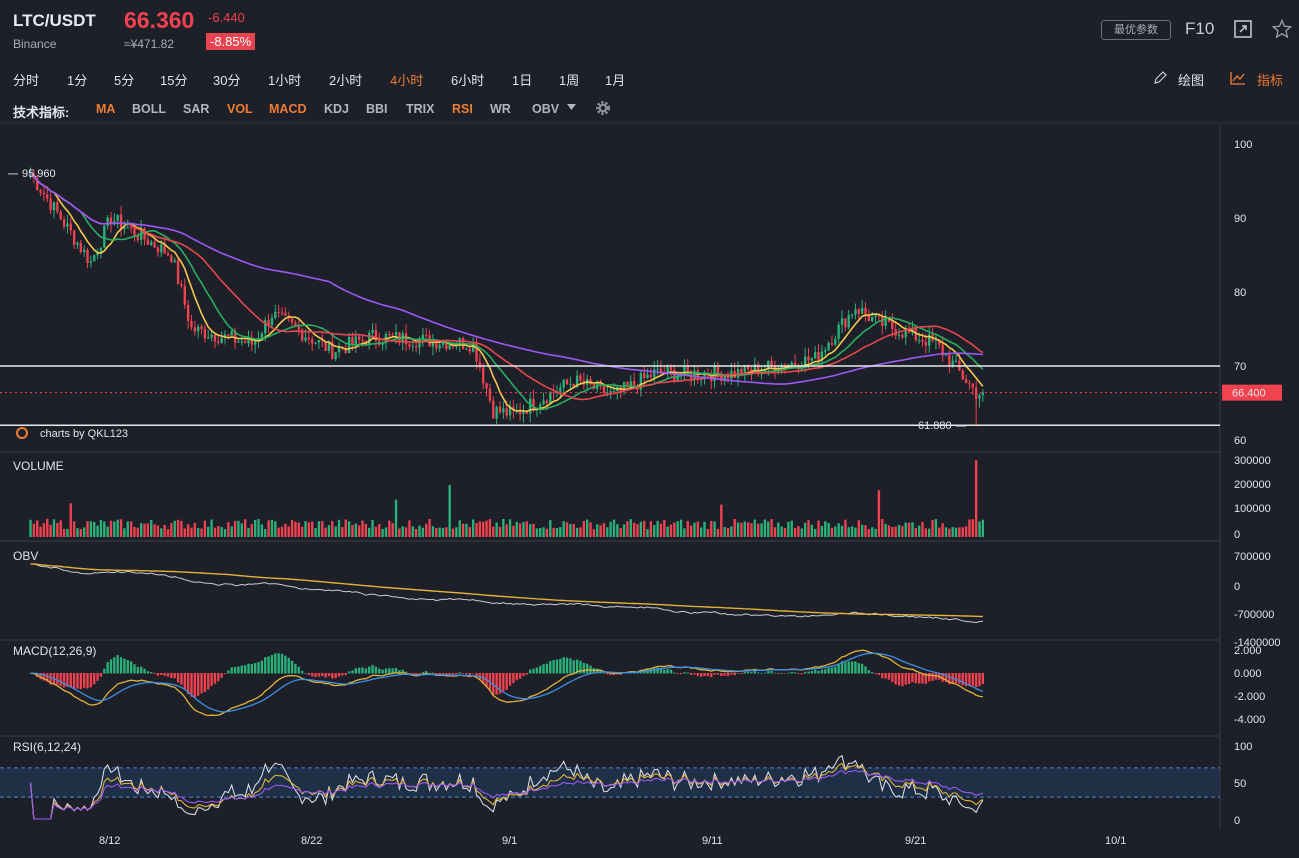 Image resolution: width=1299 pixels, height=858 pixels. Describe the element at coordinates (105, 109) in the screenshot. I see `indicator-ma: MA` at that location.